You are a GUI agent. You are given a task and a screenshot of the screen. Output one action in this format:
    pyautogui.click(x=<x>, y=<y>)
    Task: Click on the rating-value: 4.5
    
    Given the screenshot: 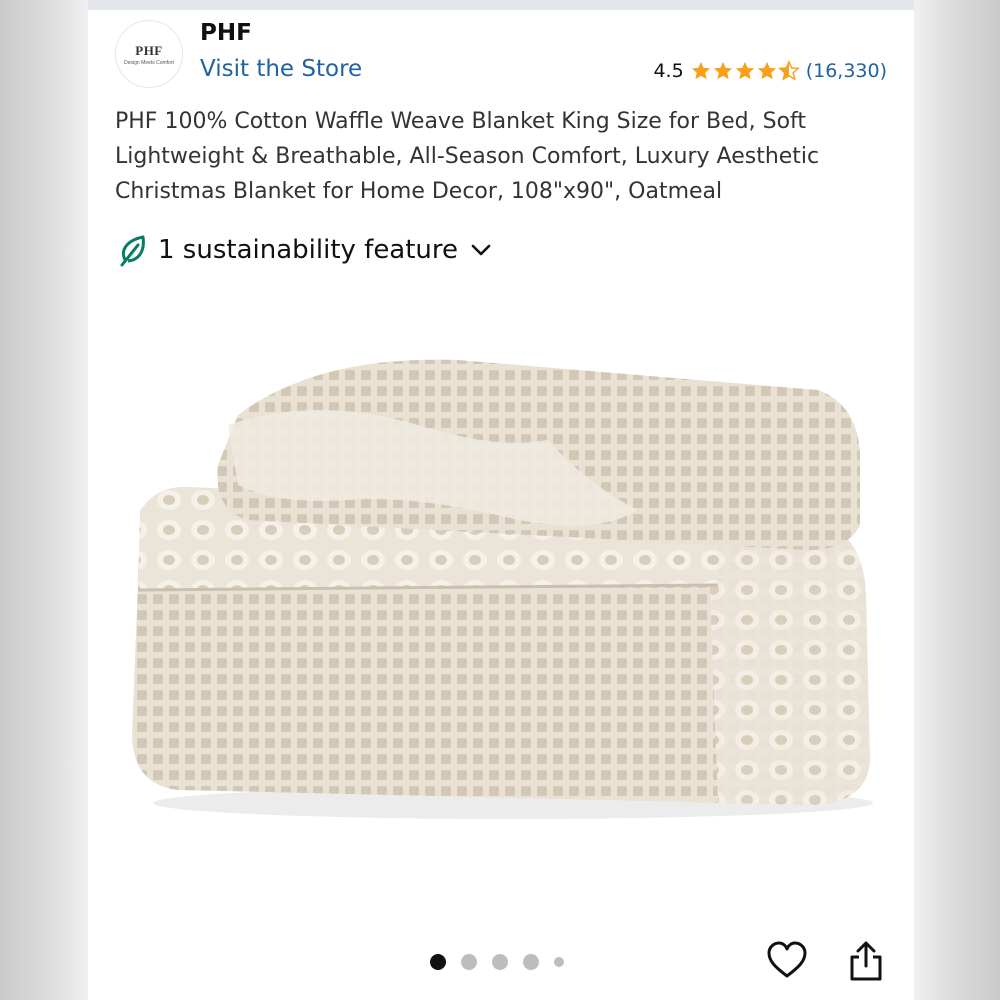 What is the action you would take?
    pyautogui.click(x=668, y=71)
    